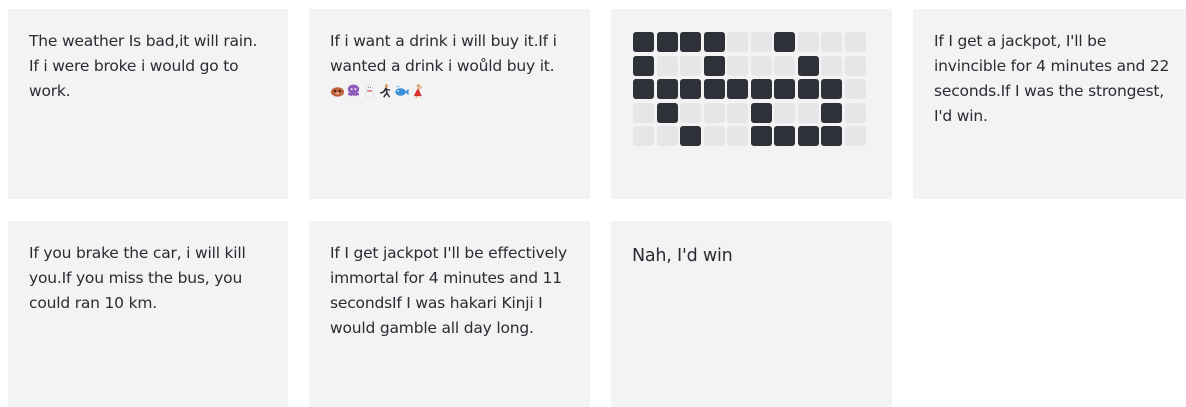  Describe the element at coordinates (417, 91) in the screenshot. I see `dancer-icon` at that location.